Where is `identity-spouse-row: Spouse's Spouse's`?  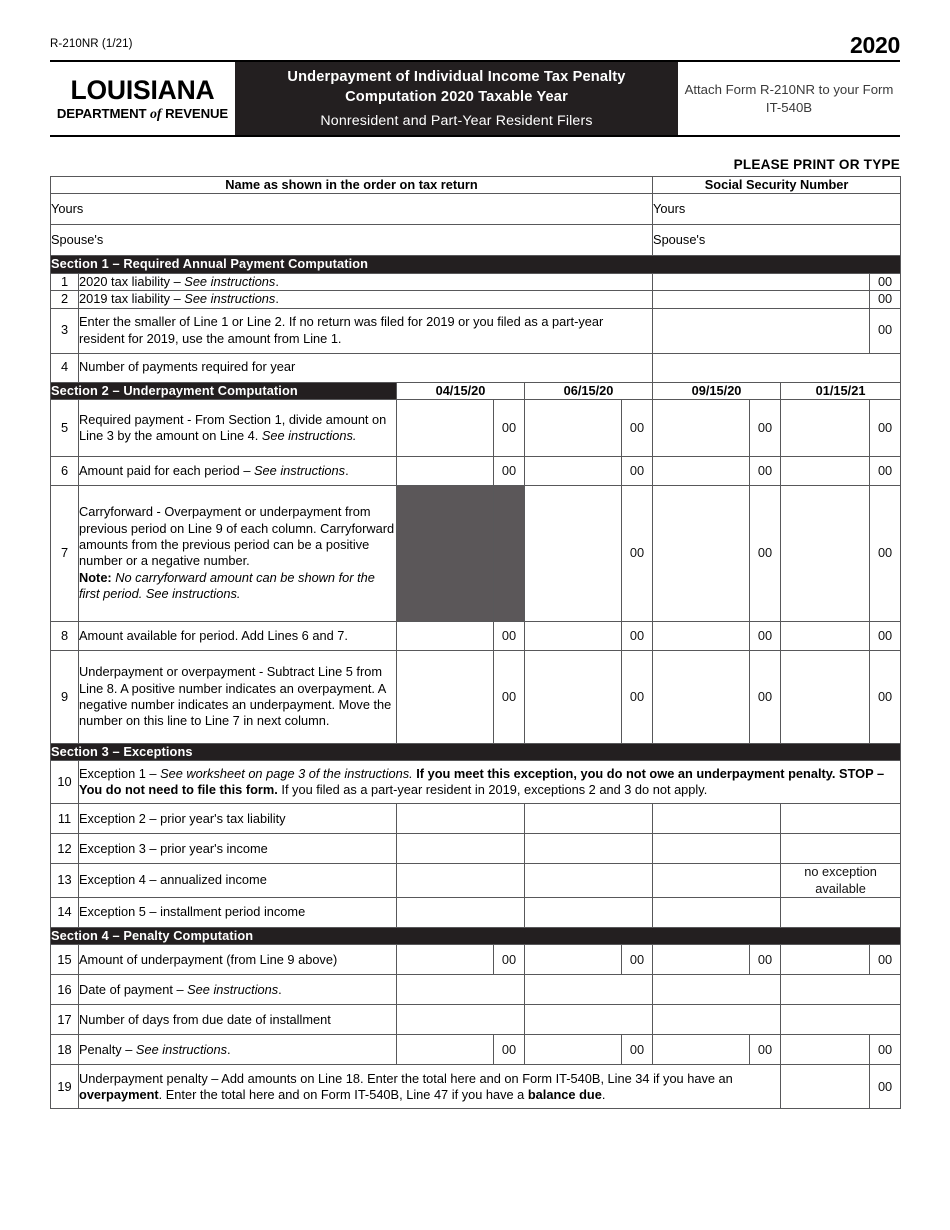 identity-spouse-row: Spouse's Spouse's is located at coordinates (475, 240).